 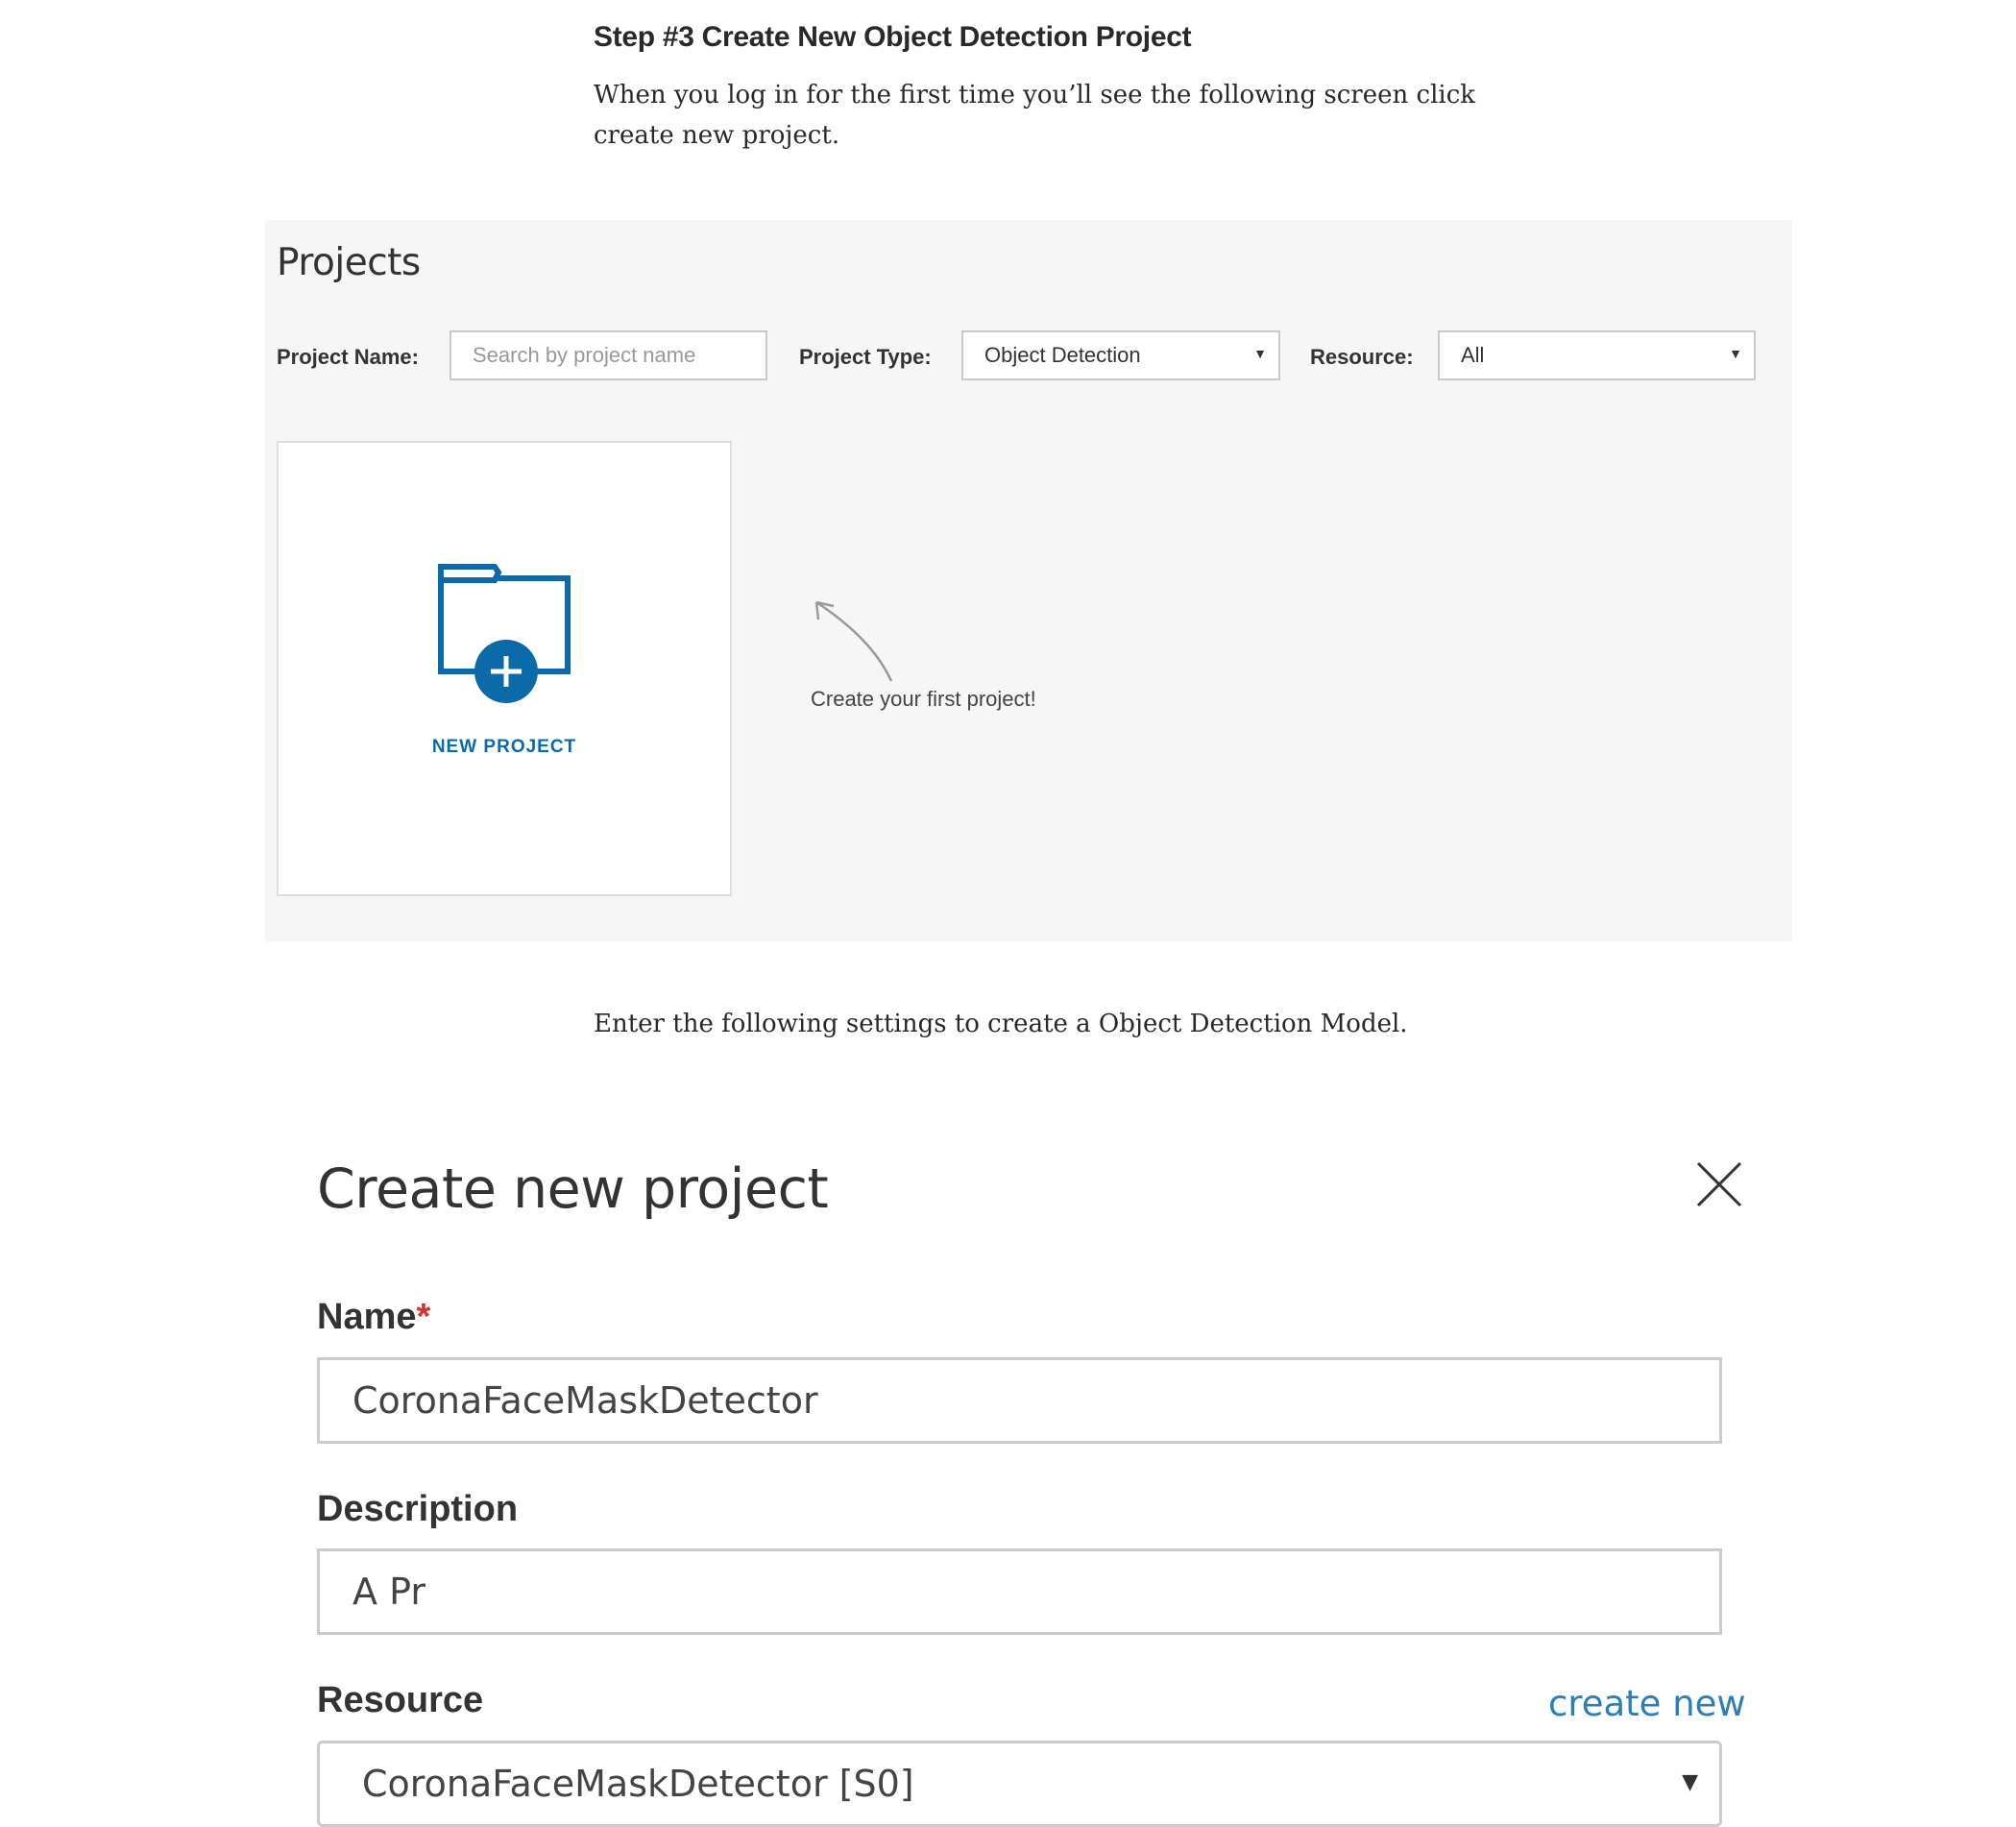 I want to click on project-name-value: CoronaFaceMaskDetector, so click(x=585, y=1401).